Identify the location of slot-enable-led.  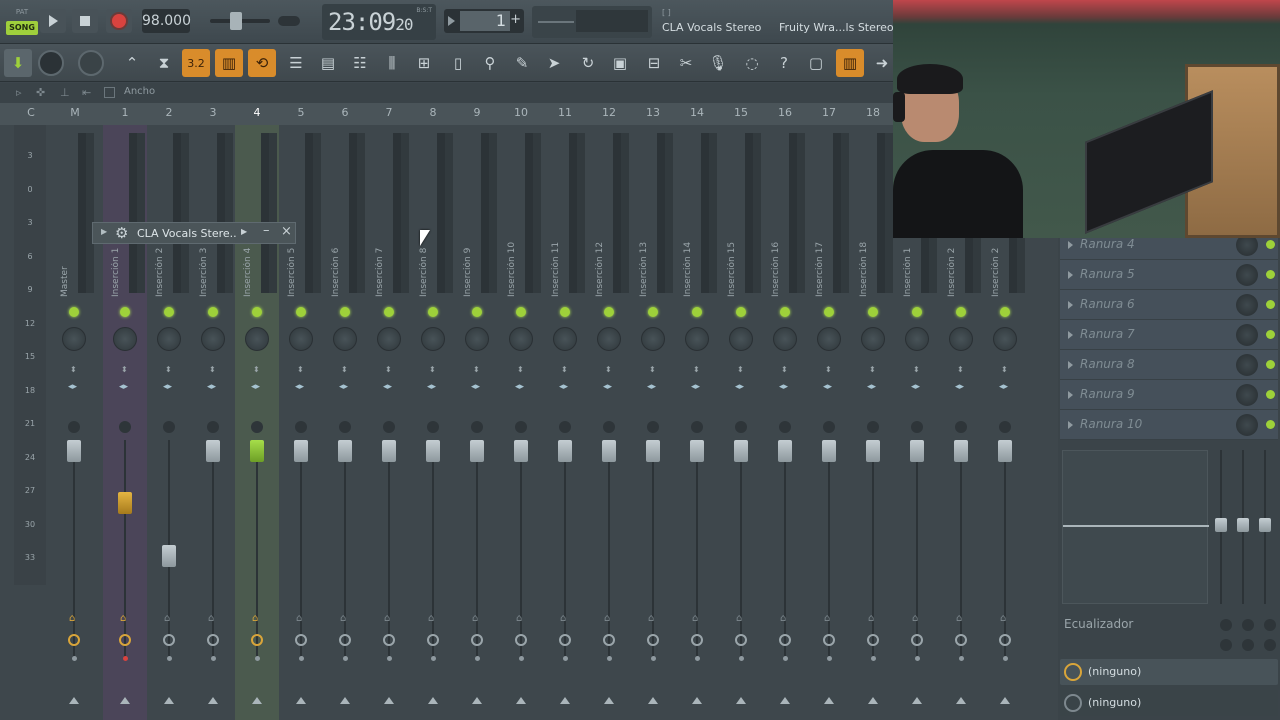
(1270, 304).